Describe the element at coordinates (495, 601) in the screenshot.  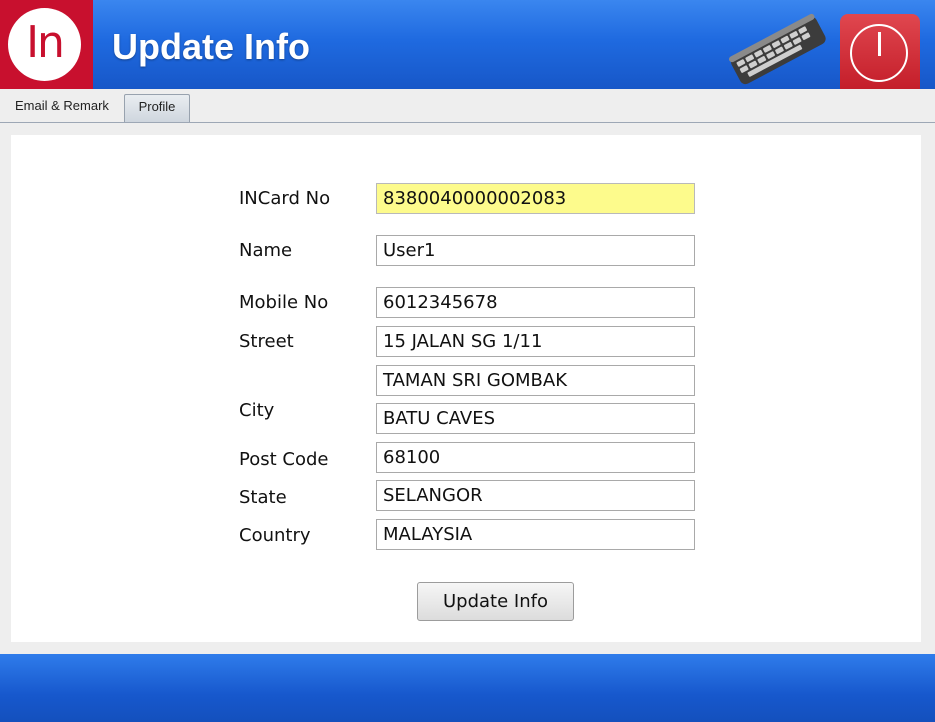
I see `update-info-button: Update Info` at that location.